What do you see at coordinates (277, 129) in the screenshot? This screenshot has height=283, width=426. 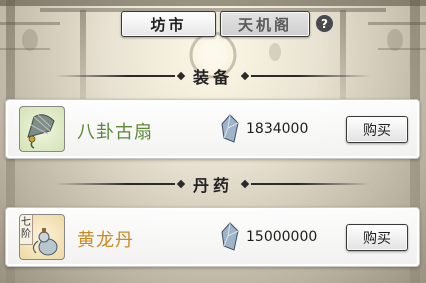 I see `item-price: 1834000` at bounding box center [277, 129].